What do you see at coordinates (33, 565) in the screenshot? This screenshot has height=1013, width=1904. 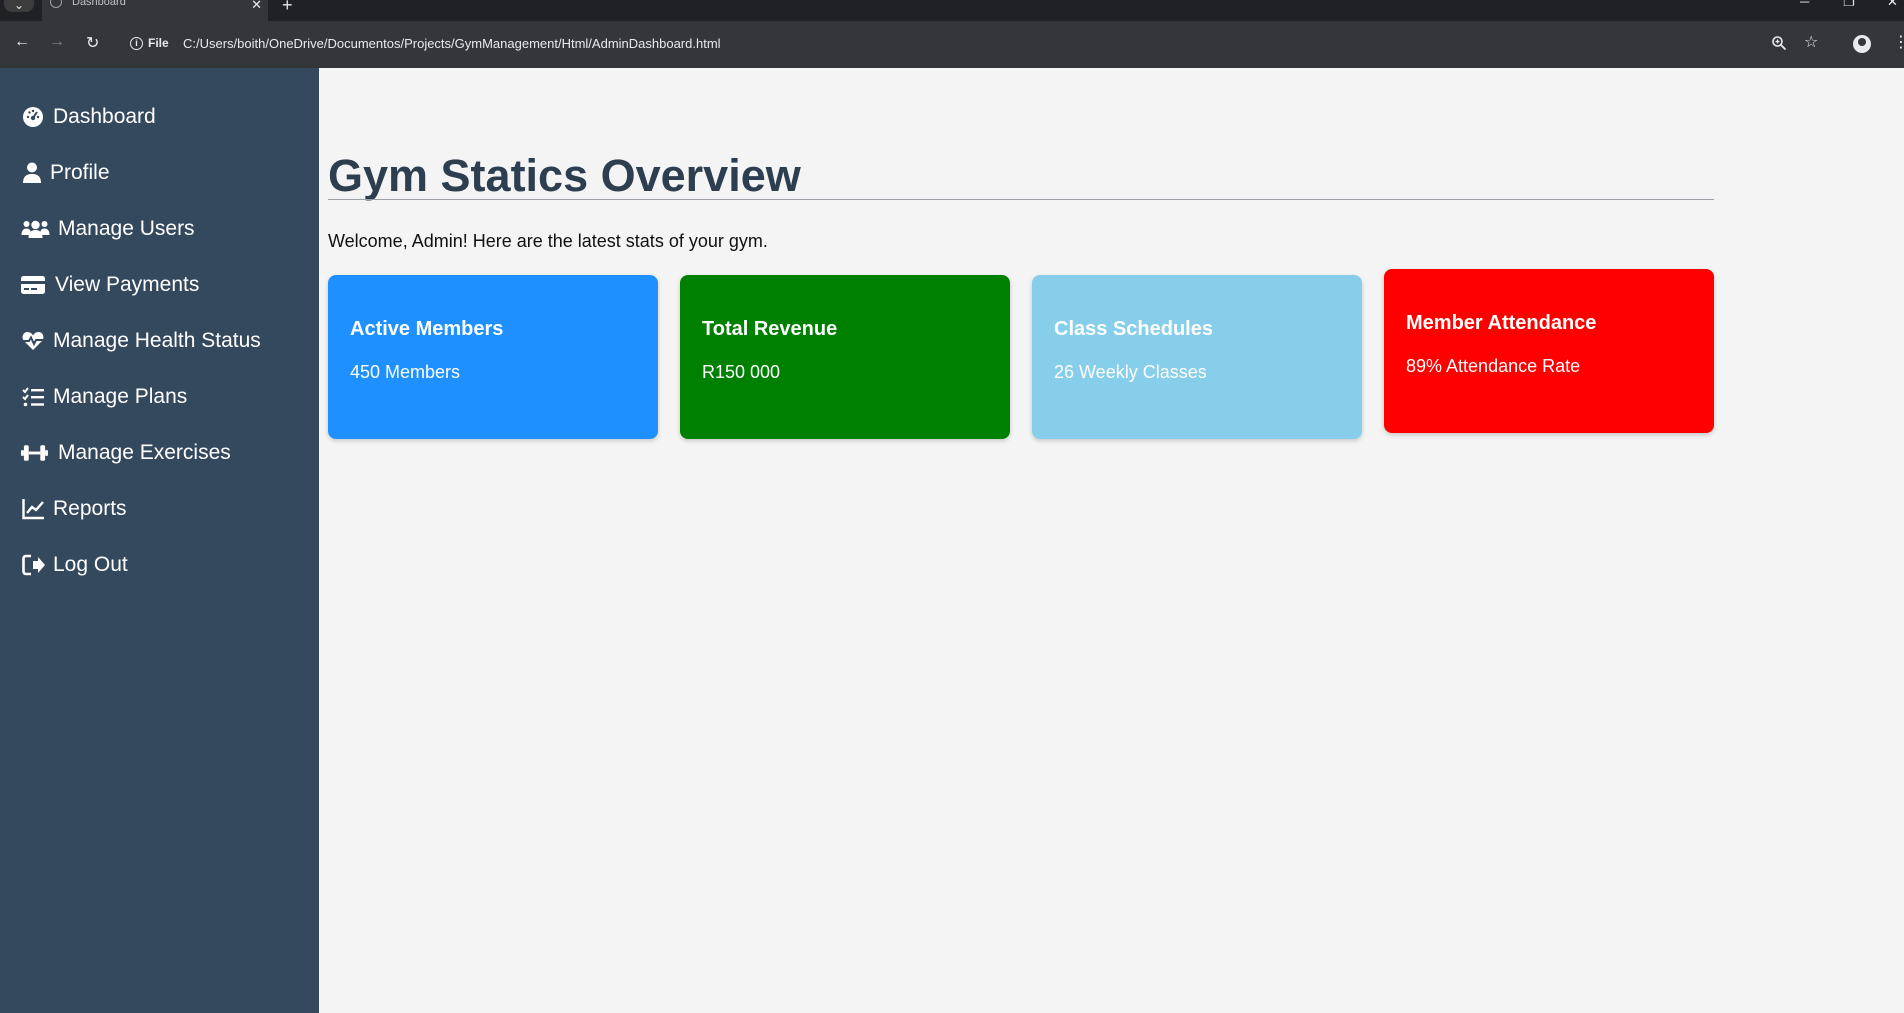 I see `sign-out-icon` at bounding box center [33, 565].